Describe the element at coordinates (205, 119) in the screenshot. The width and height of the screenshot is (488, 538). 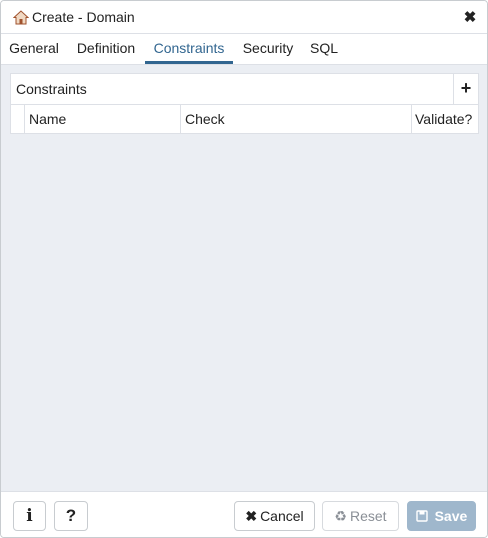
I see `column-check: Check` at that location.